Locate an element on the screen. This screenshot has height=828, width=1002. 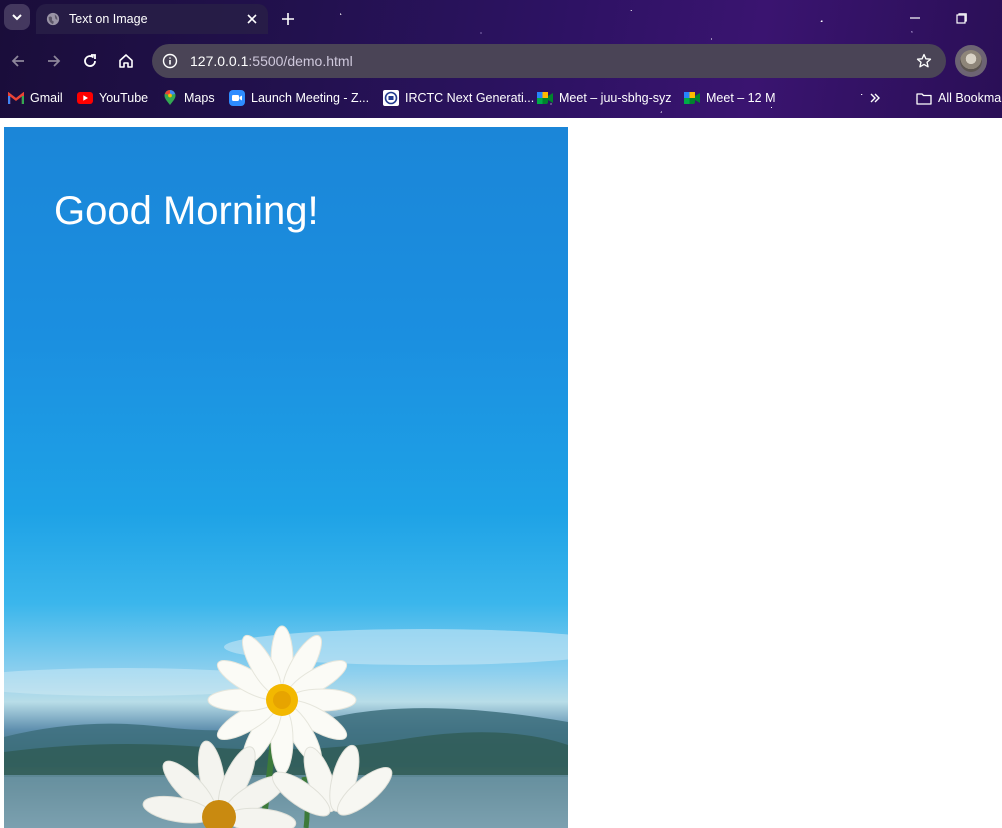
url-text: 127.0.0.1:5500/demo.html is located at coordinates (552, 61).